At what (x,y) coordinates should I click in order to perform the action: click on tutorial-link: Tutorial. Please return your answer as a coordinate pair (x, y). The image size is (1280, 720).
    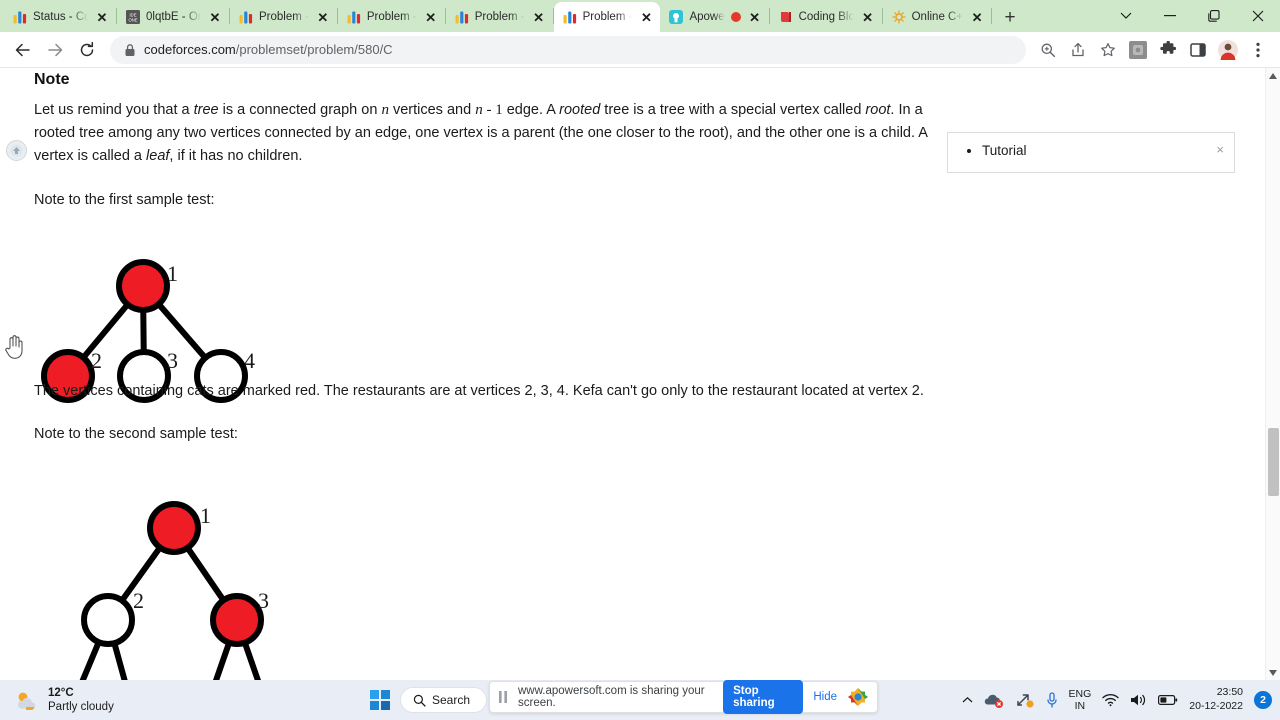
    Looking at the image, I should click on (1102, 150).